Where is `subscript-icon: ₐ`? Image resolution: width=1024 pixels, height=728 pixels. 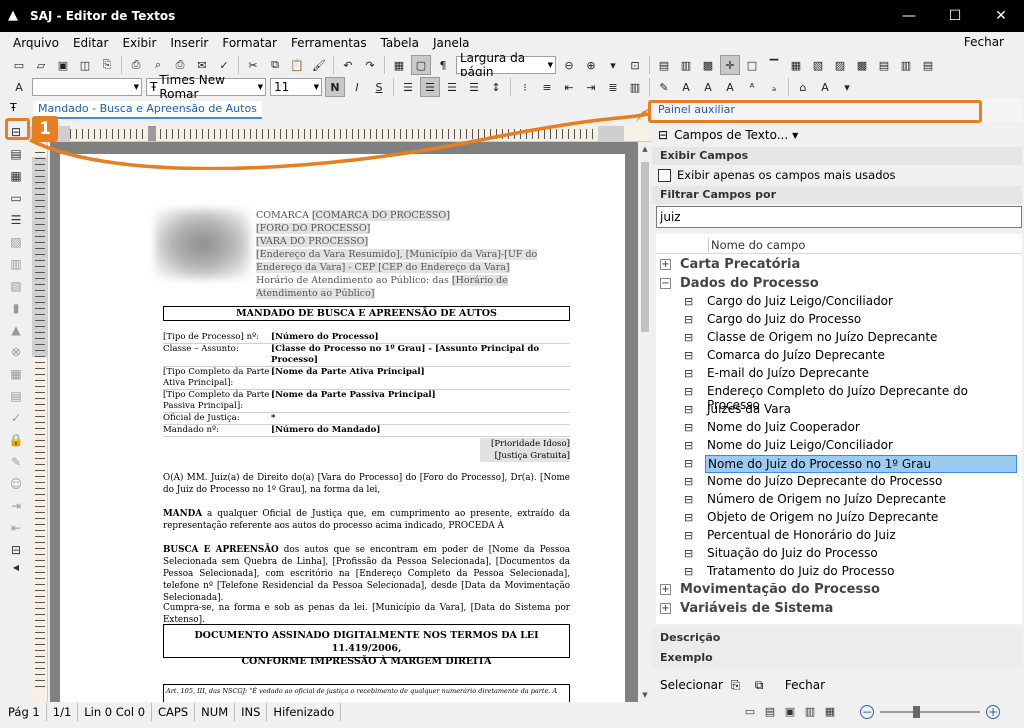 subscript-icon: ₐ is located at coordinates (774, 87).